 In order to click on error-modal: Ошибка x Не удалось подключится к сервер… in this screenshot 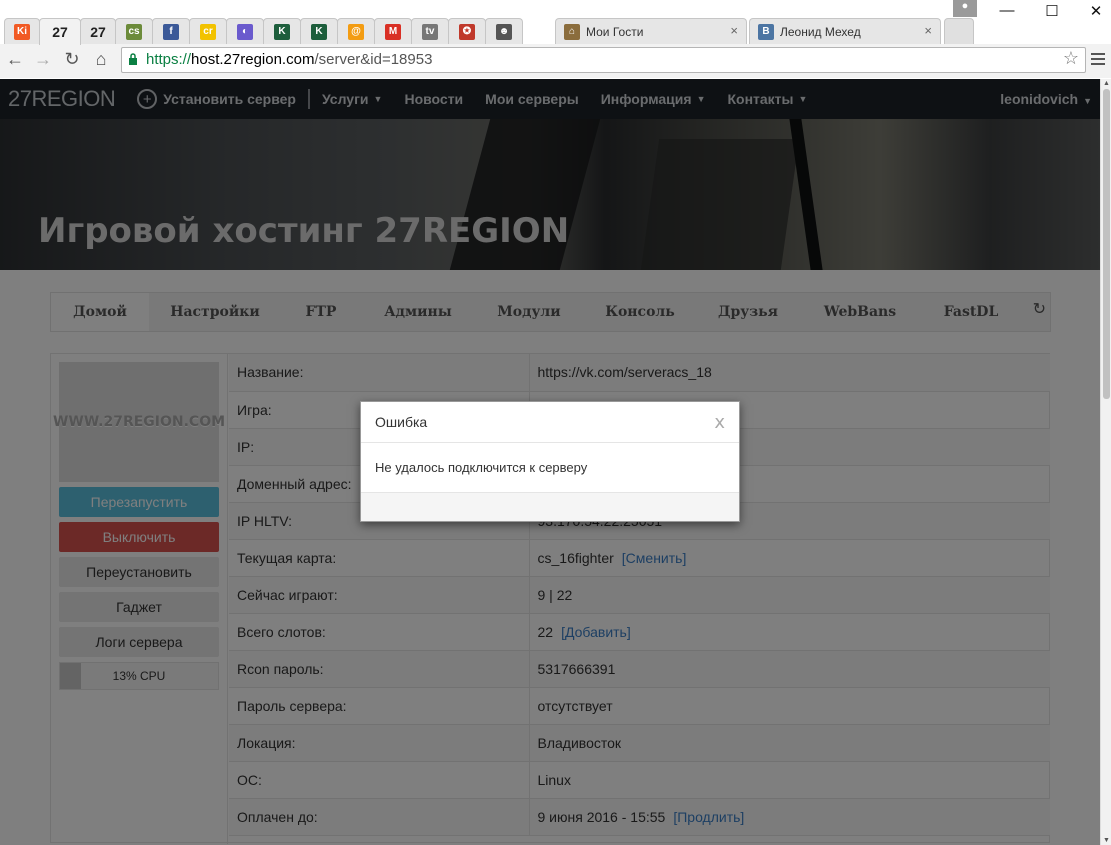, I will do `click(550, 461)`.